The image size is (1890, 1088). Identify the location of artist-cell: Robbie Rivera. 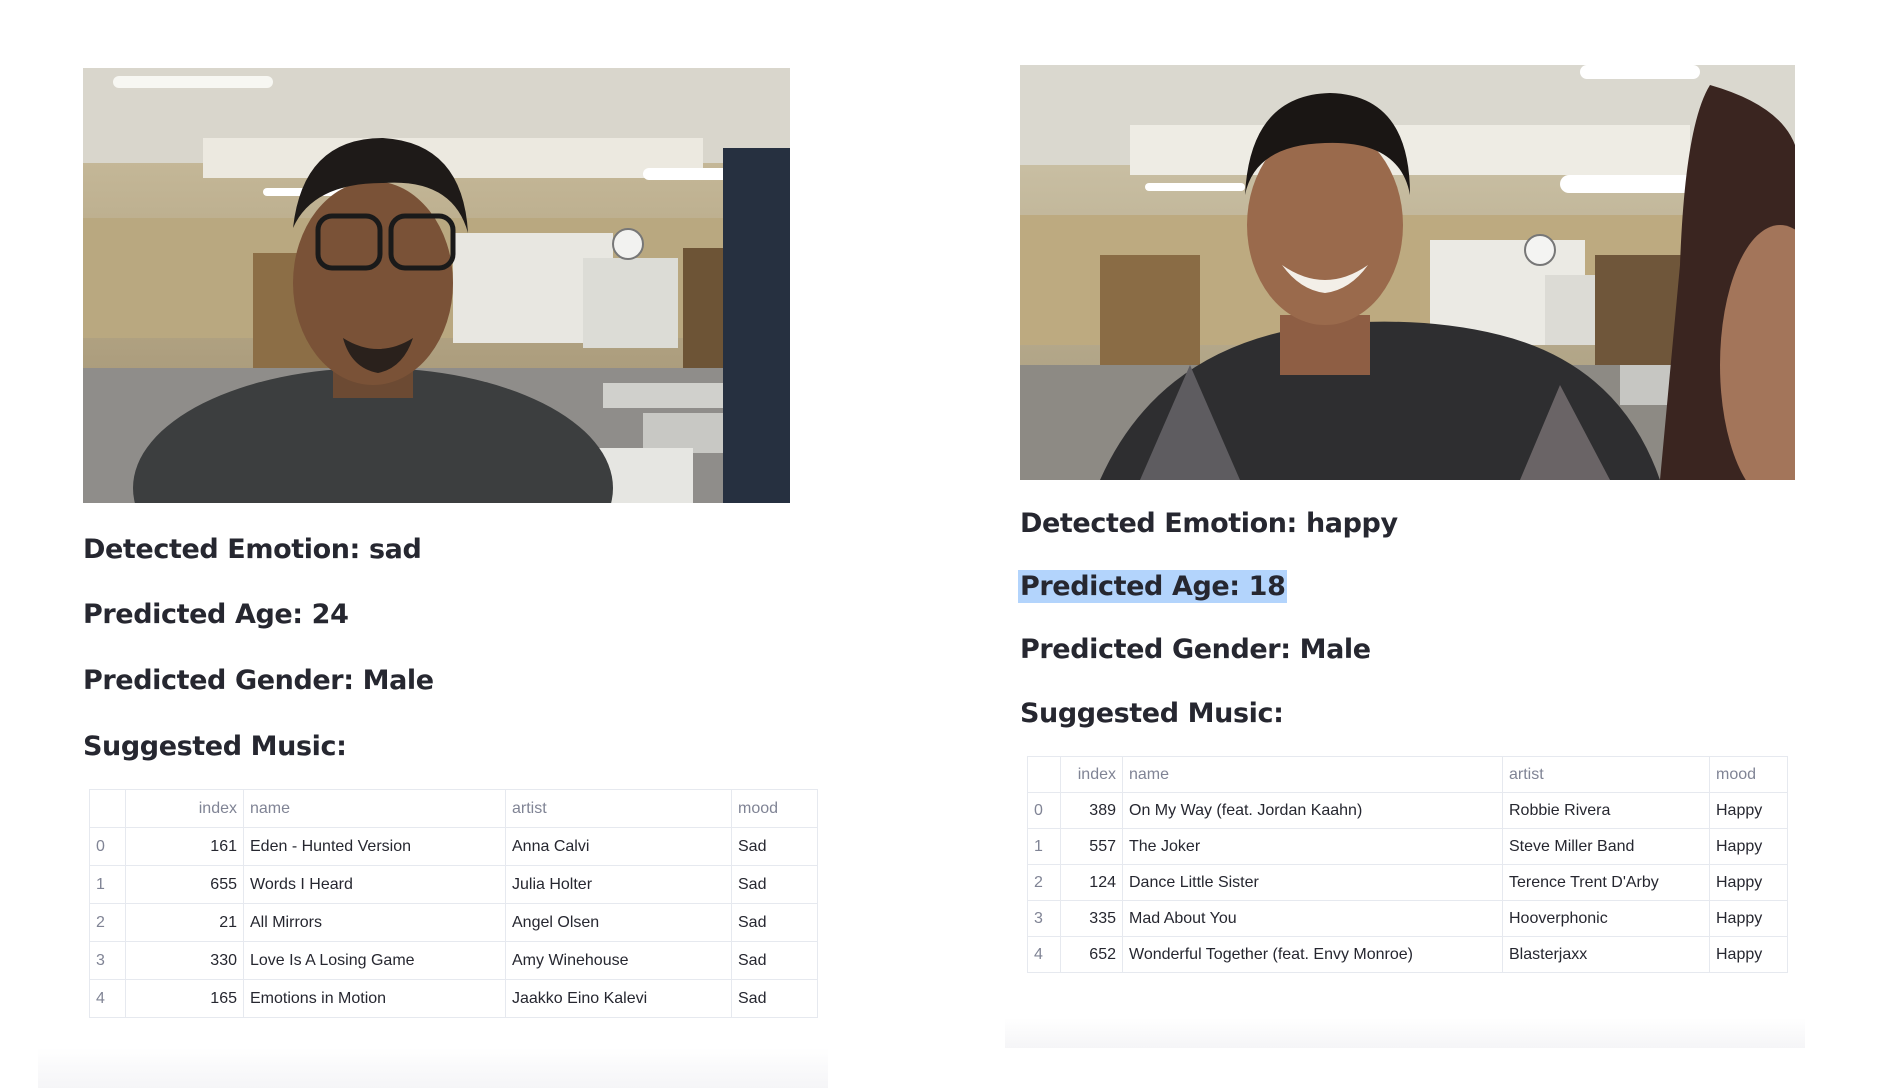
(1606, 810).